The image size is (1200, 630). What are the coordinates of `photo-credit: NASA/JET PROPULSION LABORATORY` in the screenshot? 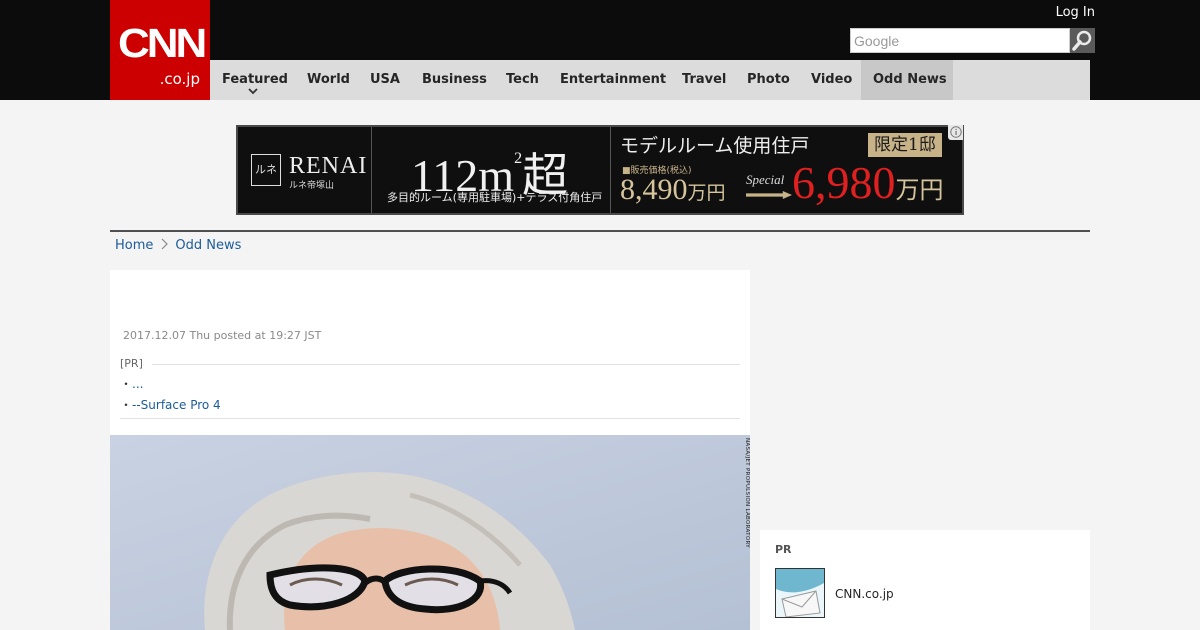 It's located at (747, 493).